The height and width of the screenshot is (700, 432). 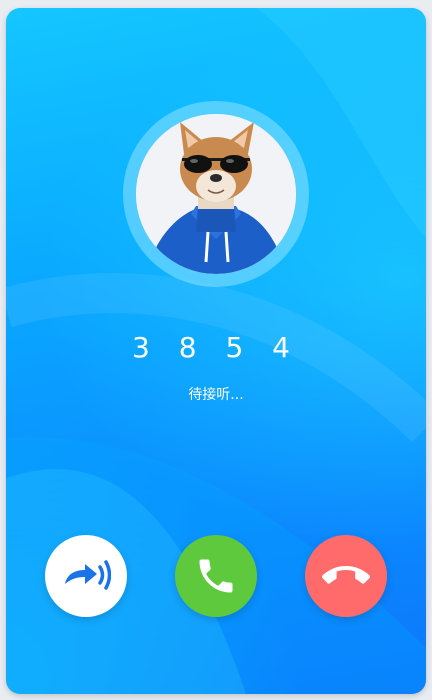 What do you see at coordinates (216, 347) in the screenshot?
I see `caller-number: 3 8 5 4` at bounding box center [216, 347].